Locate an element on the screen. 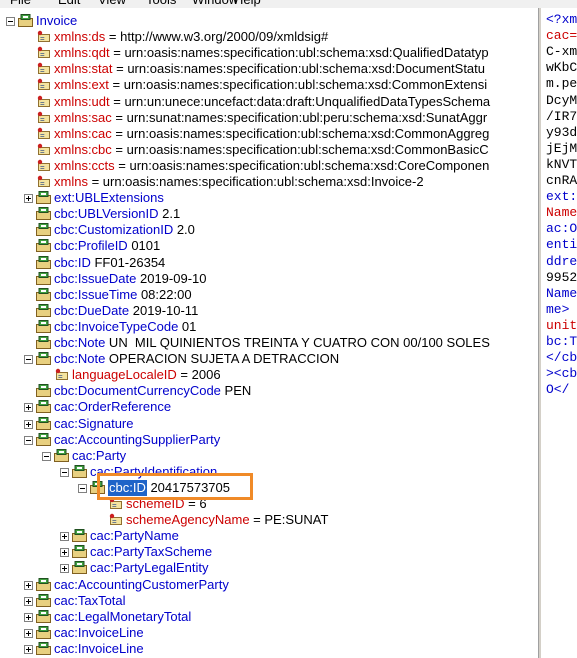 Image resolution: width=577 pixels, height=658 pixels. element-value: 01 is located at coordinates (187, 326).